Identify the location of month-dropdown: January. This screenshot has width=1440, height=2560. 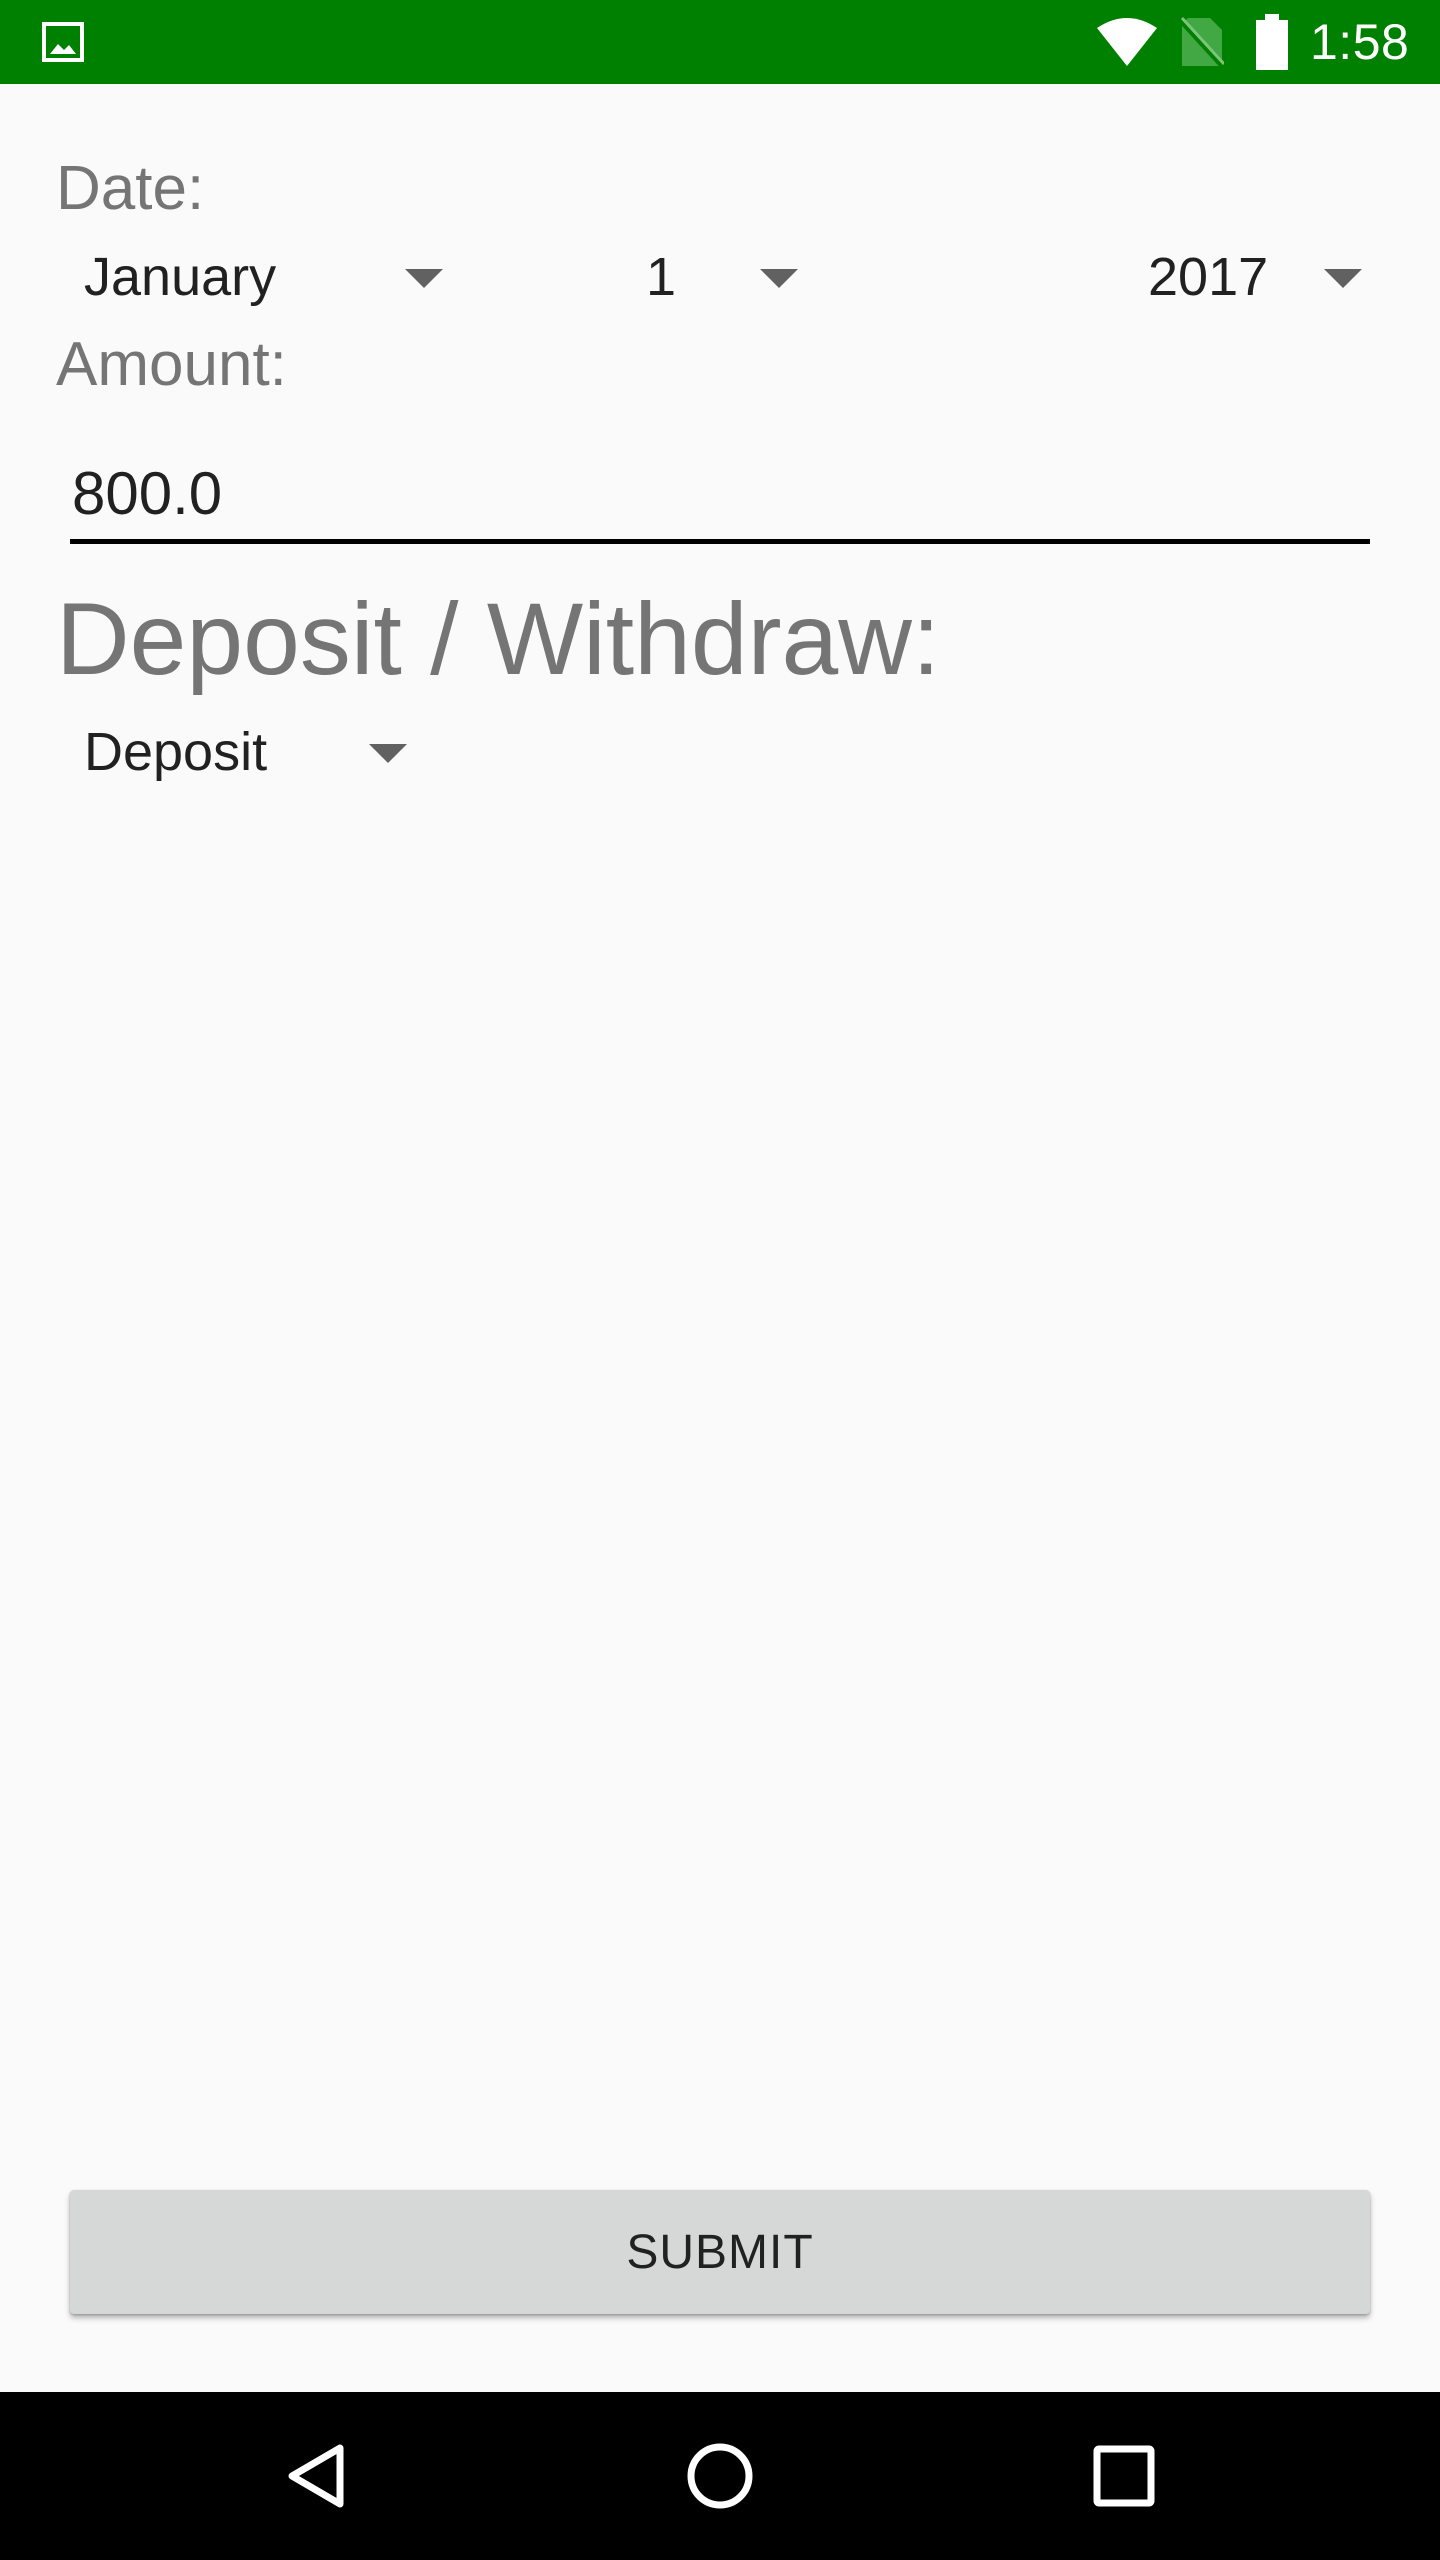
(256, 277).